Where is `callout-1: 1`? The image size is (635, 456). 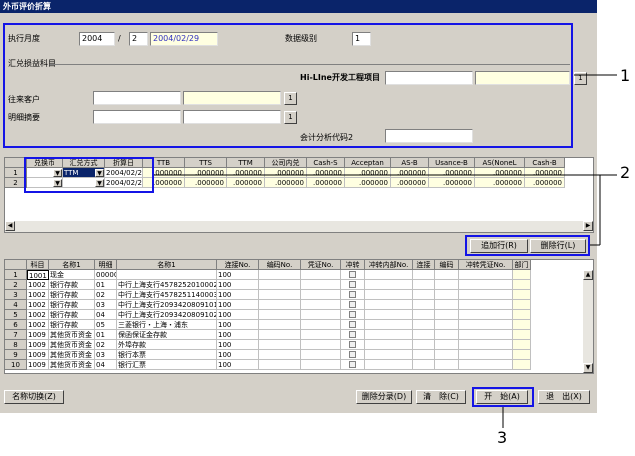 callout-1: 1 is located at coordinates (625, 75).